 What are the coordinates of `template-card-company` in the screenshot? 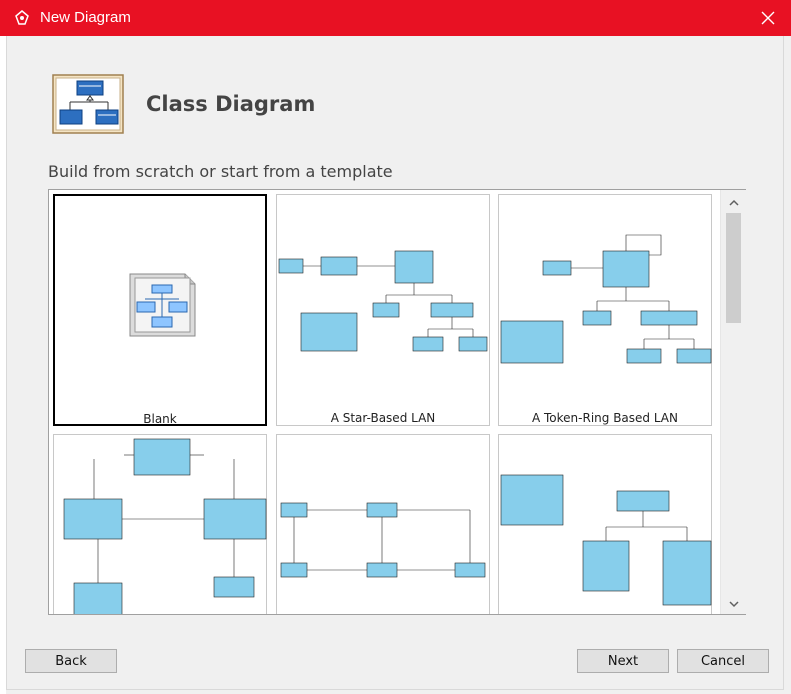 It's located at (160, 524).